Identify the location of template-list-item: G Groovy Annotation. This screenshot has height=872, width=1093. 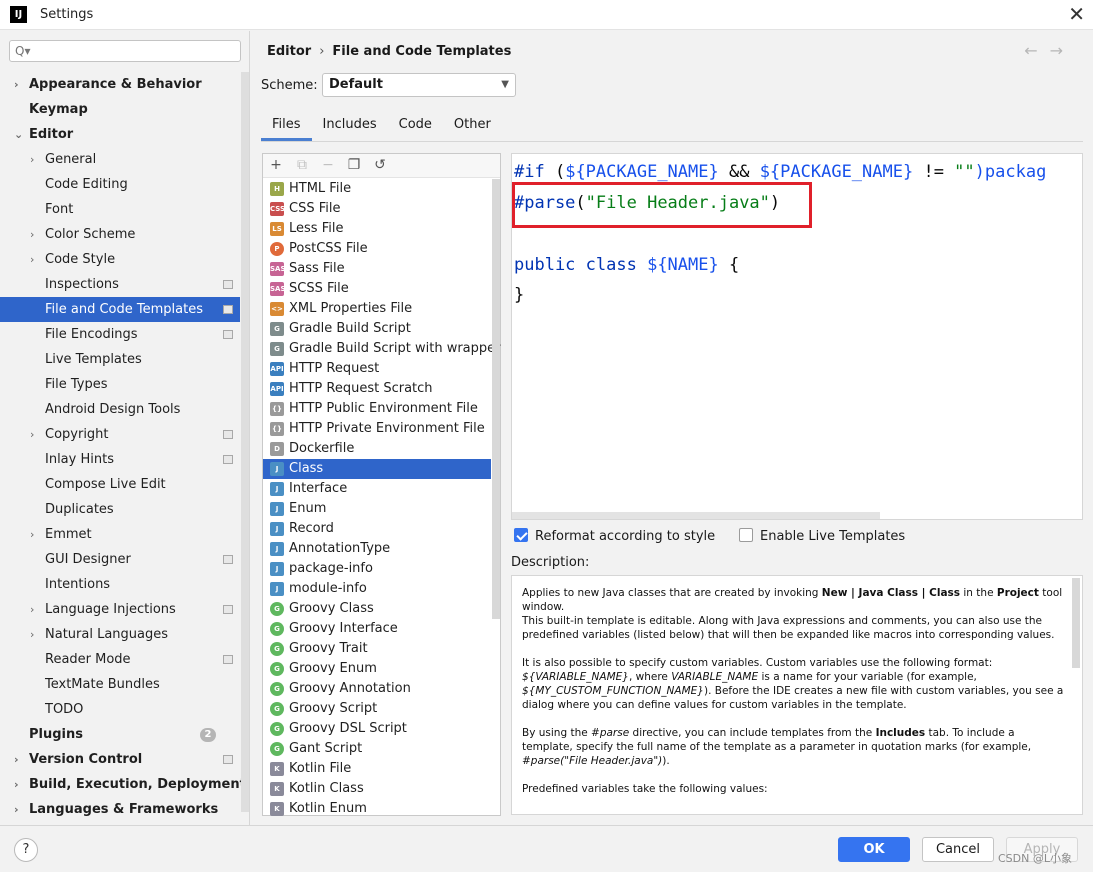
(377, 689).